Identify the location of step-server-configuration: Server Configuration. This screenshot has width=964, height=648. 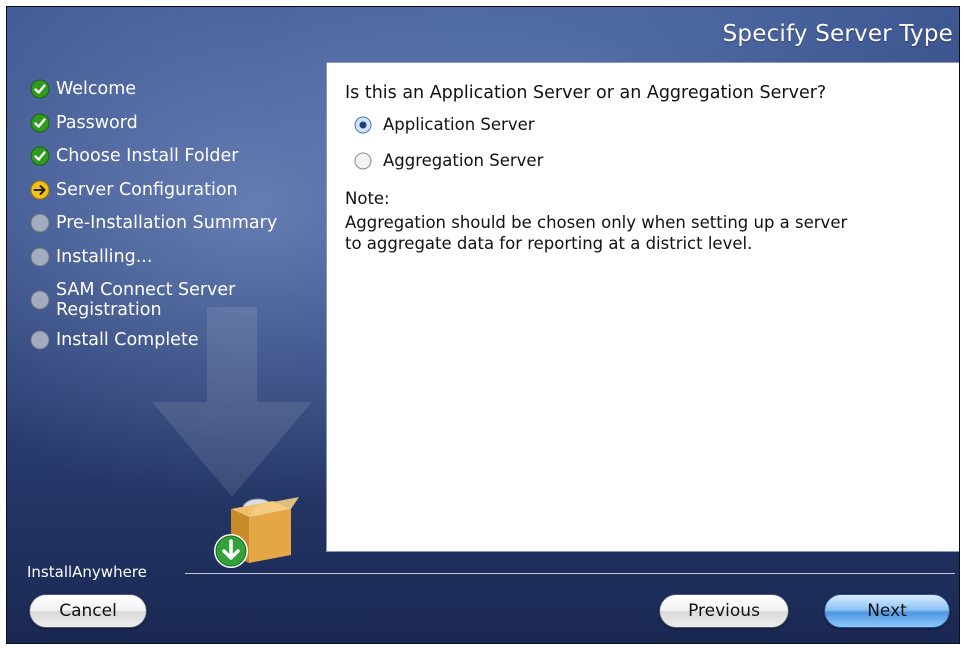
(180, 190).